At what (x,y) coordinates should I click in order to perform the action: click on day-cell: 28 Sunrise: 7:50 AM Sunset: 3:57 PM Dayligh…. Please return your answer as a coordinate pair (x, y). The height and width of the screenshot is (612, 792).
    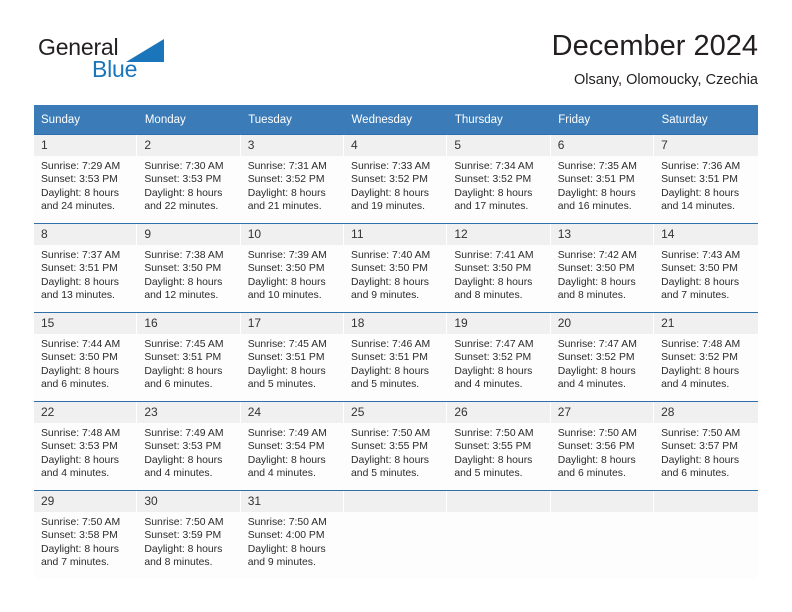
    Looking at the image, I should click on (706, 446).